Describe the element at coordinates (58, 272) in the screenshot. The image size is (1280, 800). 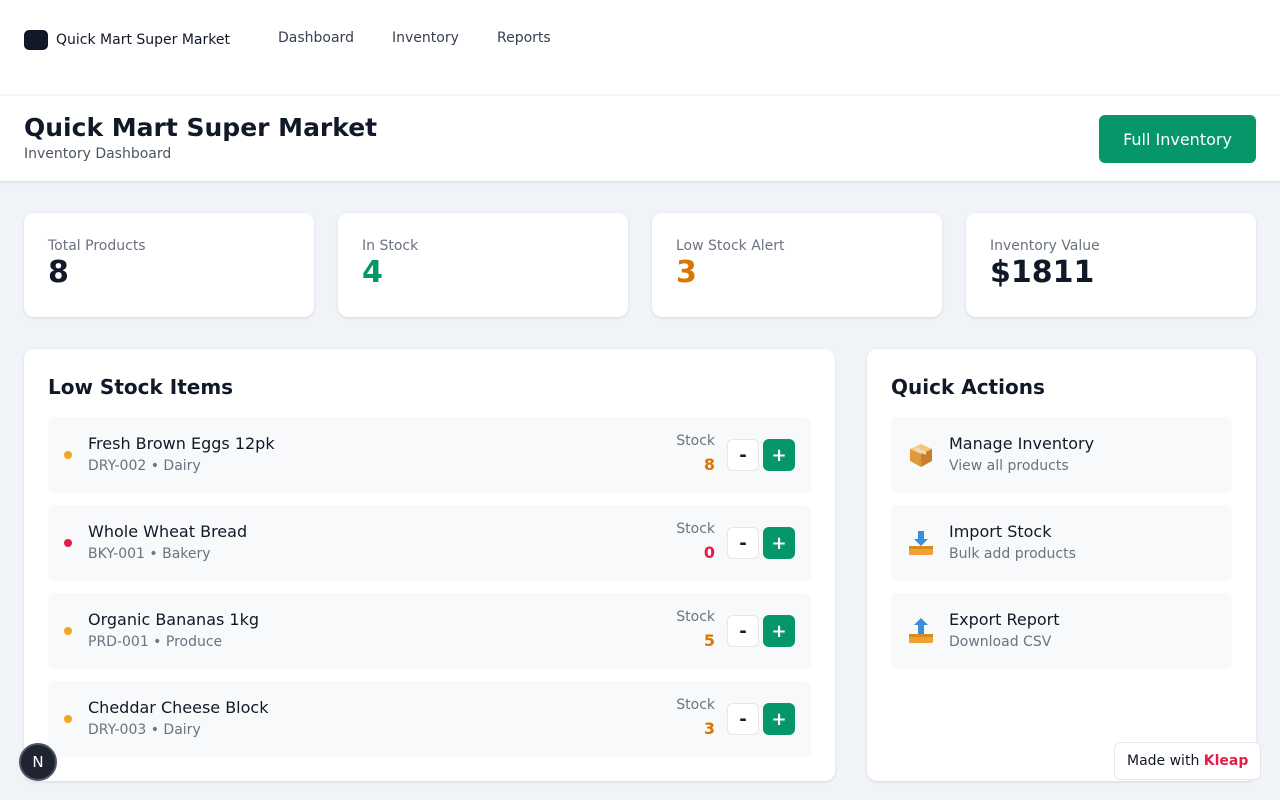
I see `stat-value: 8` at that location.